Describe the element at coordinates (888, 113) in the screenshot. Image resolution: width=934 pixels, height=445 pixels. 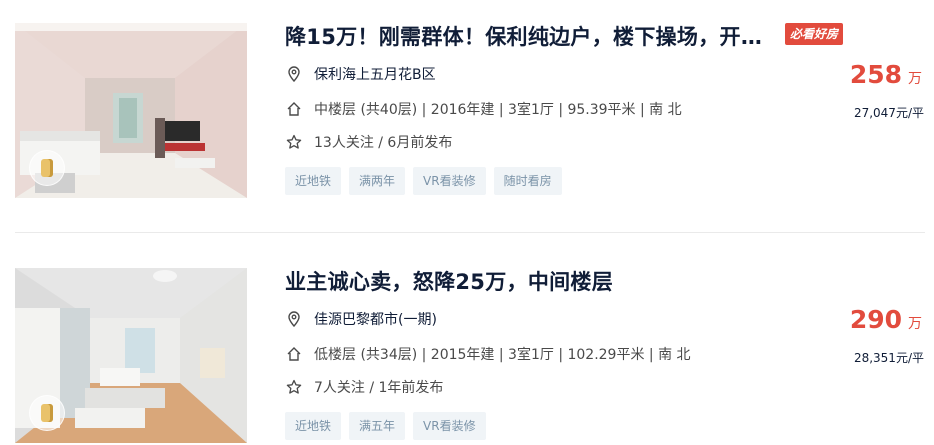
I see `unit-price: 27,047元/平` at that location.